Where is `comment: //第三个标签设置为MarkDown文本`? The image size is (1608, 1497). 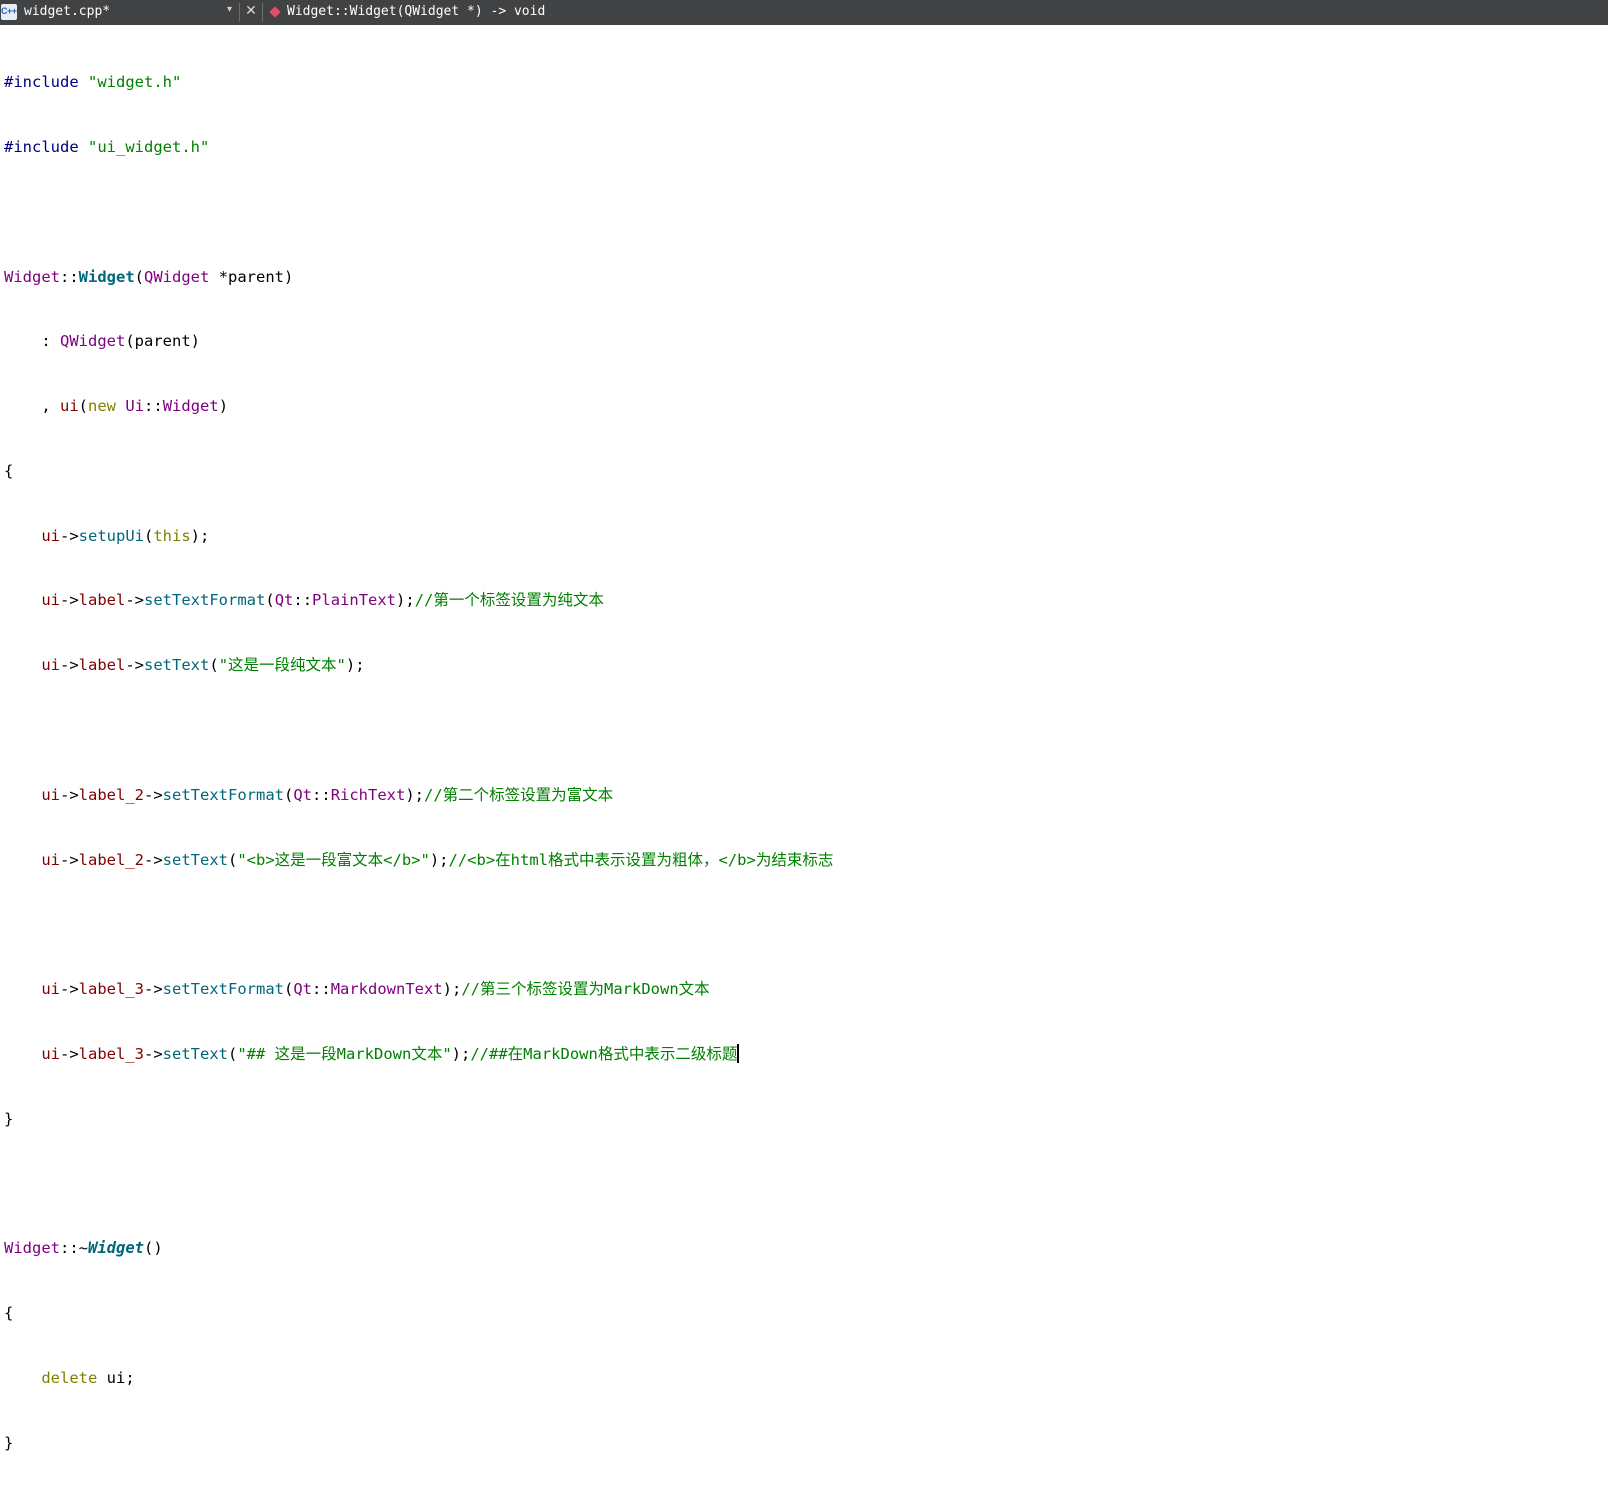
comment: //第三个标签设置为MarkDown文本 is located at coordinates (585, 989).